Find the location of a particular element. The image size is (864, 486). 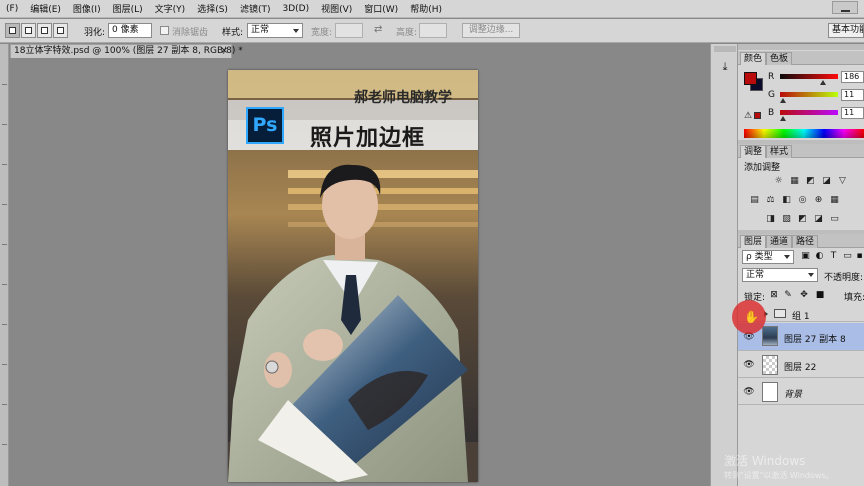

layer-thumbnail is located at coordinates (770, 336).